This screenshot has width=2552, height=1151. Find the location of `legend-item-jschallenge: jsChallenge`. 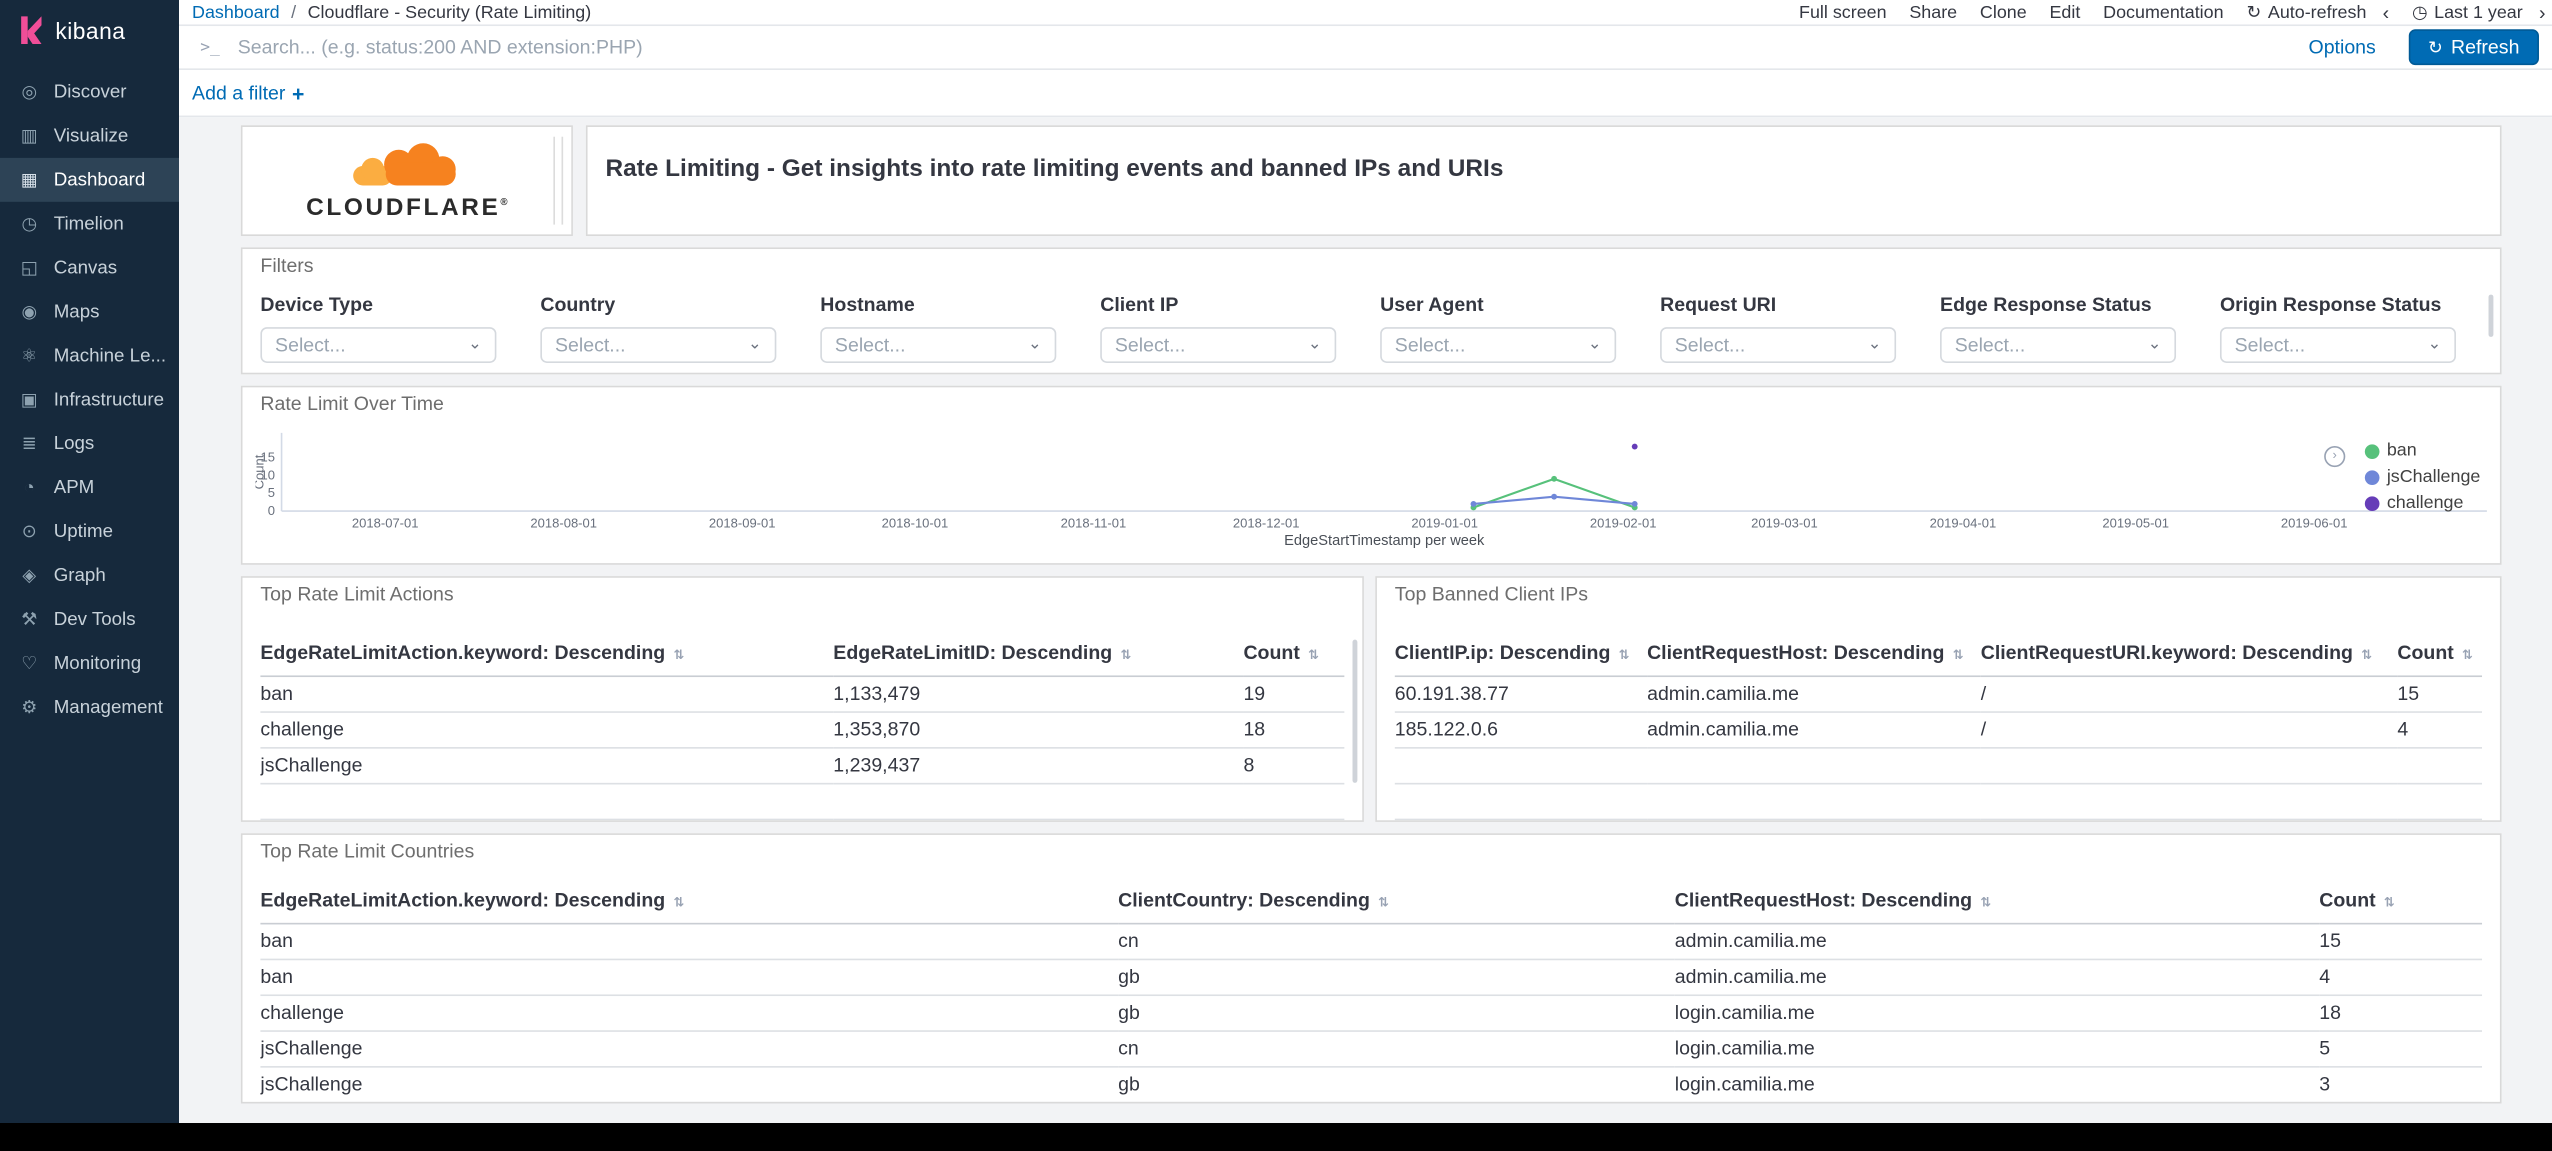

legend-item-jschallenge: jsChallenge is located at coordinates (2422, 477).